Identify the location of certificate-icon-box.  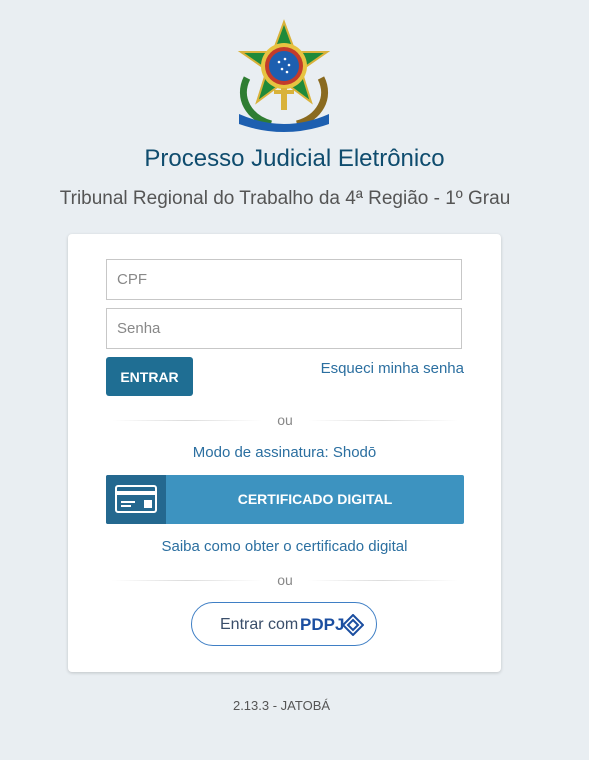
(136, 499).